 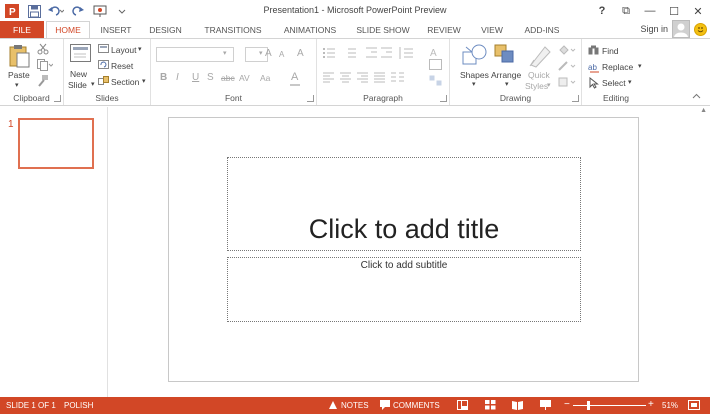 What do you see at coordinates (363, 78) in the screenshot?
I see `align-right-icon` at bounding box center [363, 78].